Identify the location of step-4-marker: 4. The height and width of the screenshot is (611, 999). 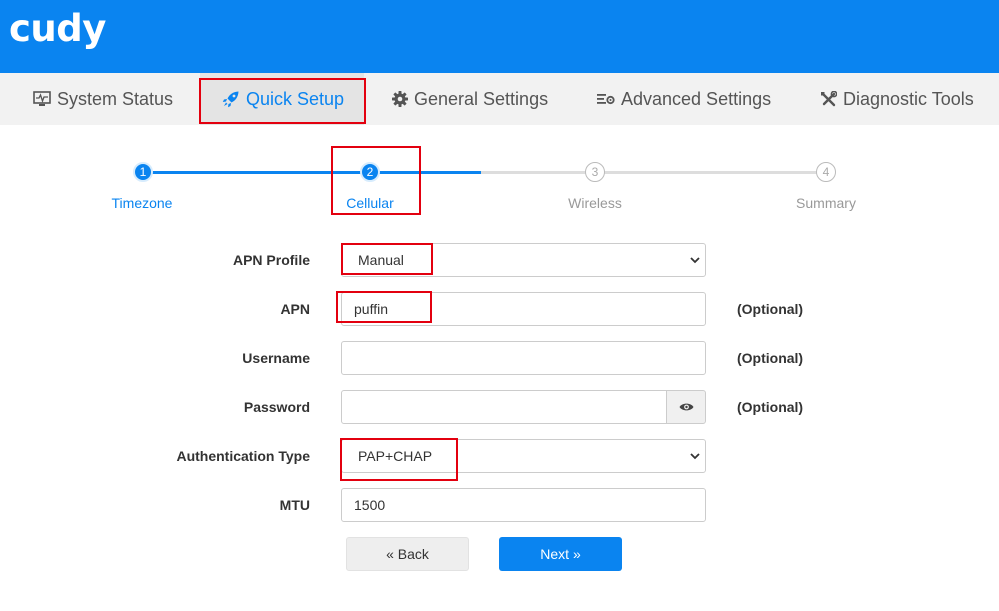
(826, 172).